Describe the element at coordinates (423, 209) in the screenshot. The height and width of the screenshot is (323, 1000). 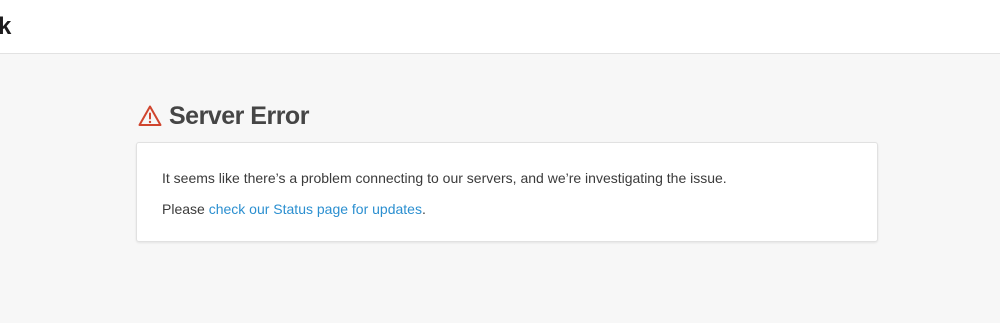
I see `status-suffix: .` at that location.